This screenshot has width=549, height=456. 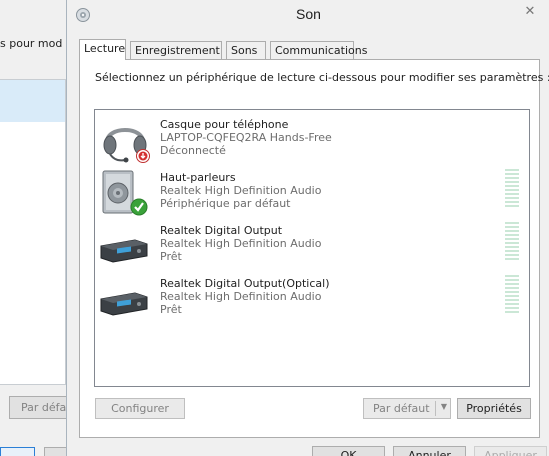 I want to click on split-divider, so click(x=435, y=408).